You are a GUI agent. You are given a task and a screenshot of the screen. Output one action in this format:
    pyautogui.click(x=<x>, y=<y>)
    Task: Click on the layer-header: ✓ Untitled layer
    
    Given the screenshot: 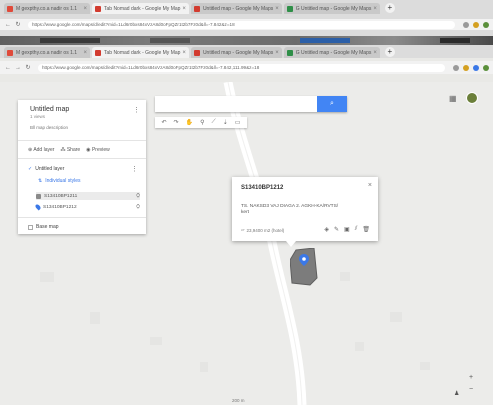 What is the action you would take?
    pyautogui.click(x=46, y=169)
    